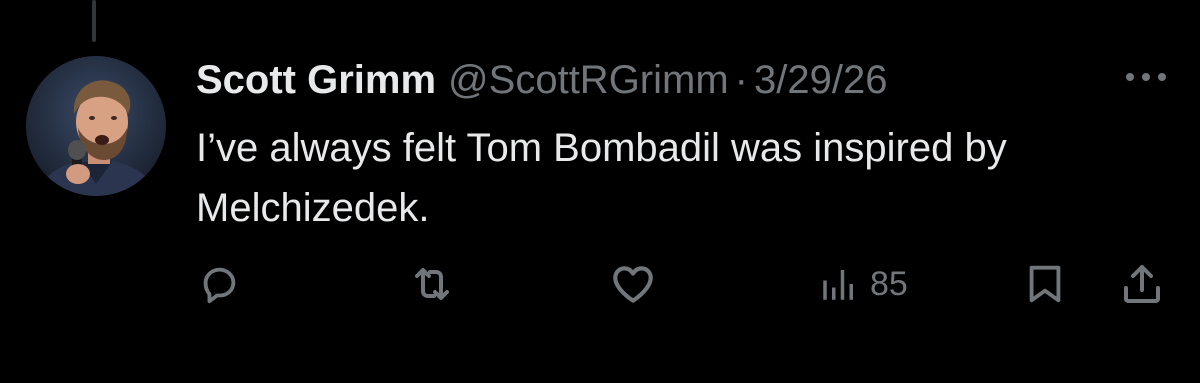 Image resolution: width=1200 pixels, height=383 pixels. I want to click on reply-button, so click(219, 284).